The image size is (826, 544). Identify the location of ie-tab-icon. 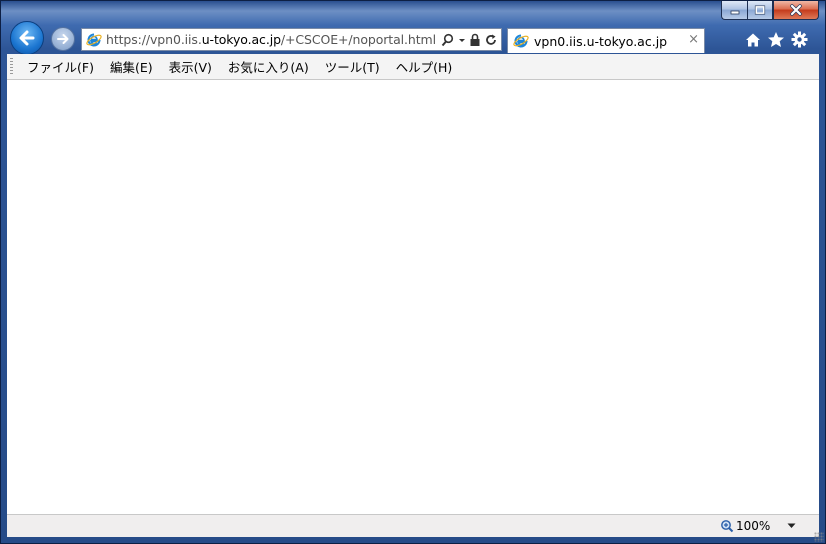
(521, 41).